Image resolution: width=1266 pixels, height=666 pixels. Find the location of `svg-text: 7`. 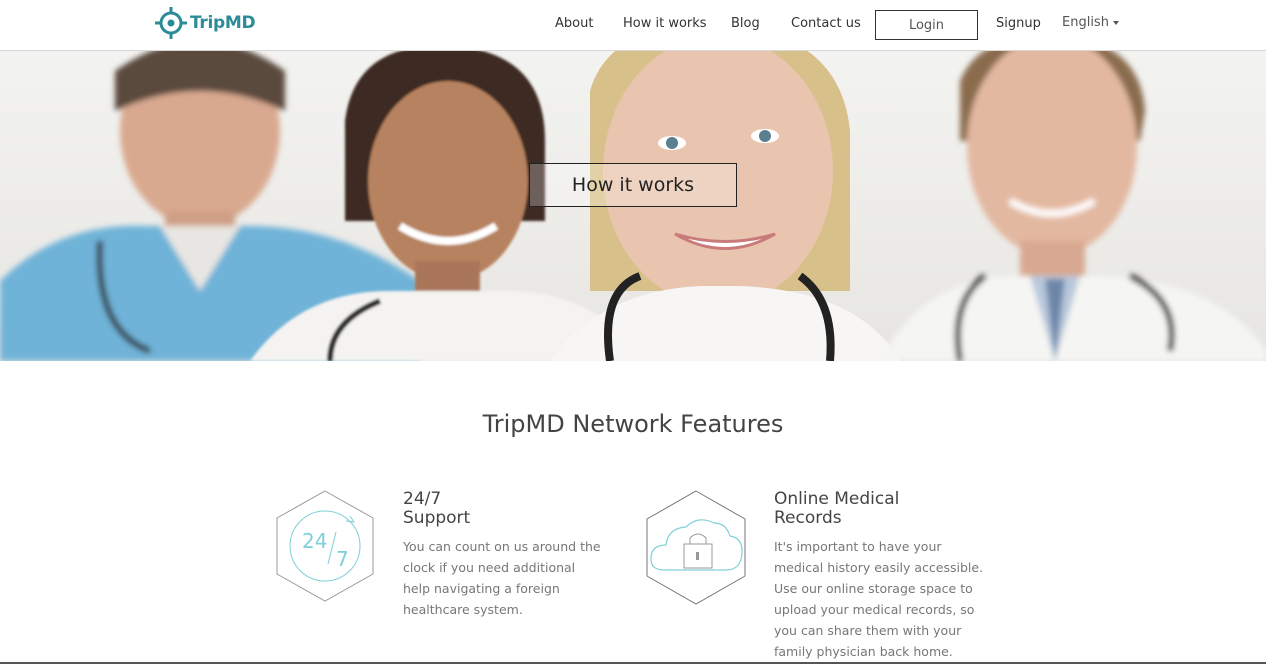

svg-text: 7 is located at coordinates (342, 559).